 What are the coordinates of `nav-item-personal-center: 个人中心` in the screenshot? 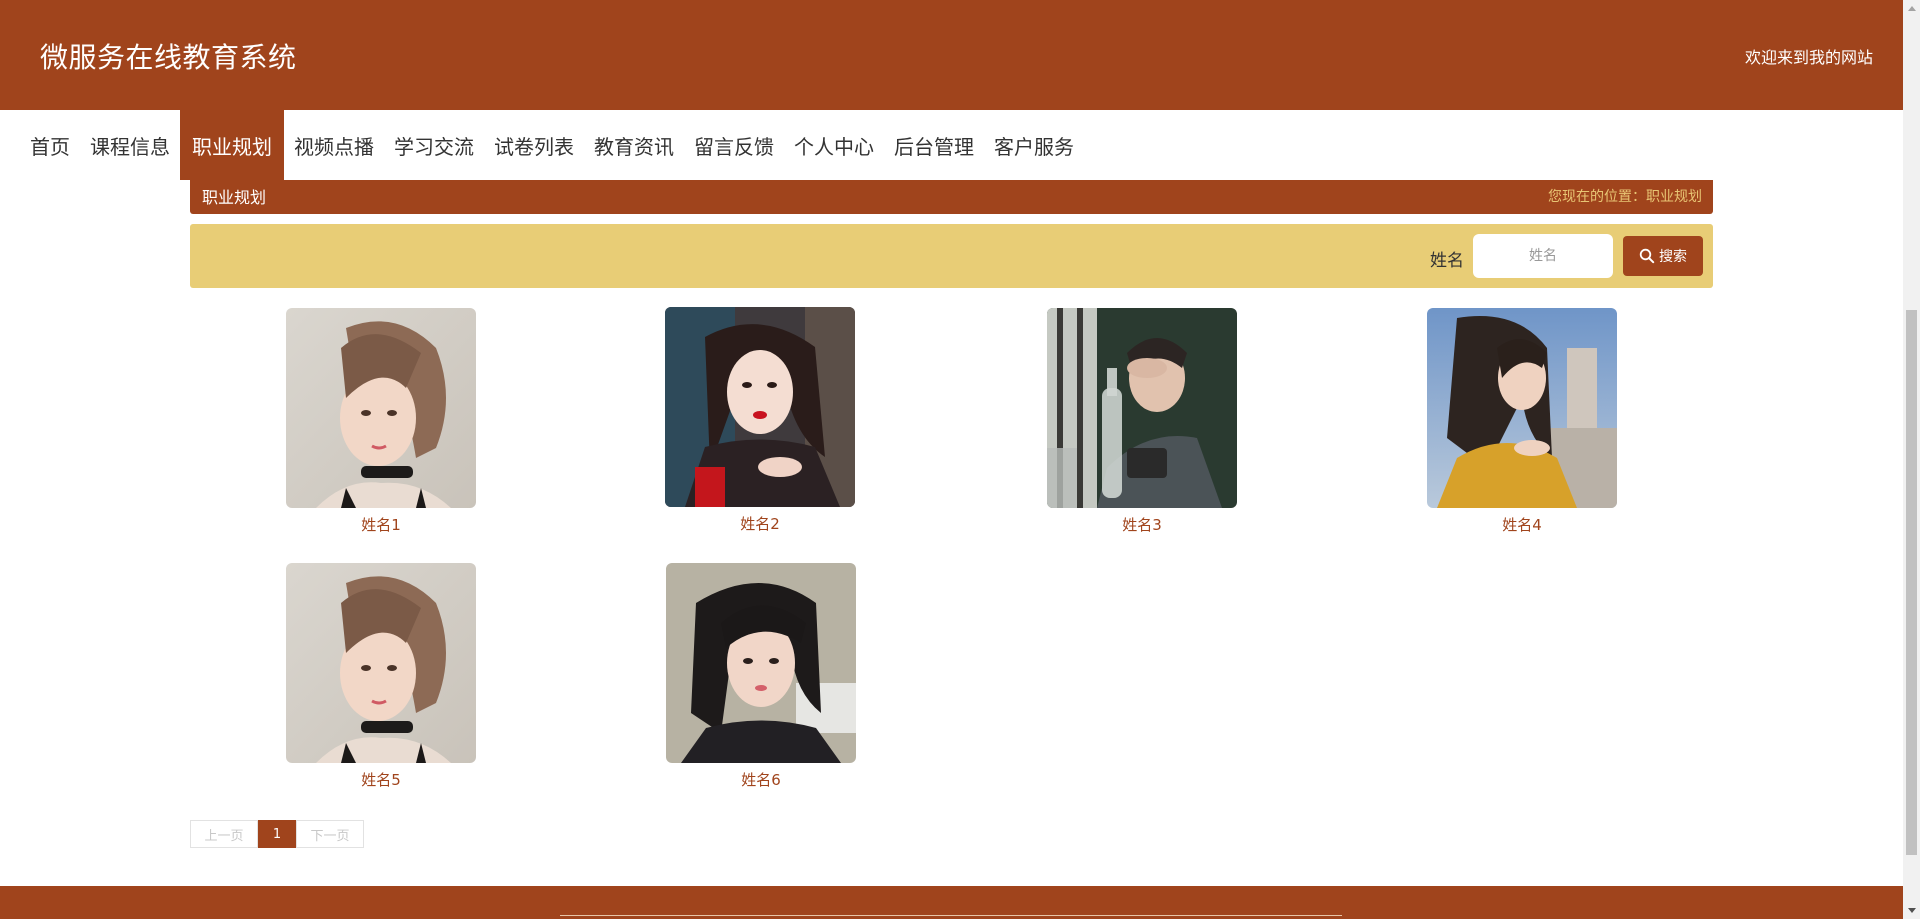 It's located at (834, 145).